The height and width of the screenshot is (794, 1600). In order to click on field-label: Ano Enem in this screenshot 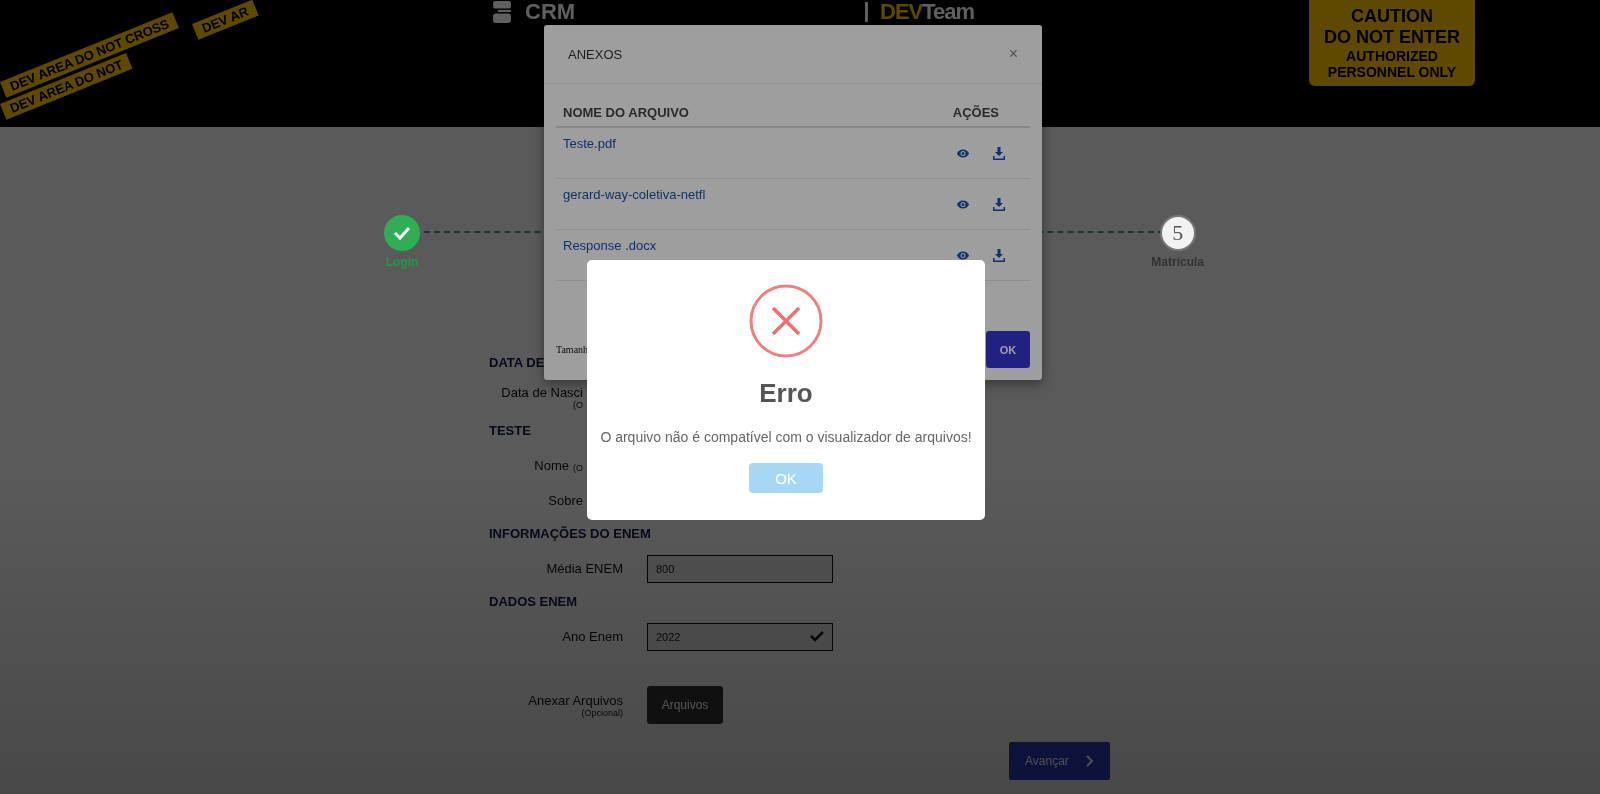, I will do `click(592, 636)`.